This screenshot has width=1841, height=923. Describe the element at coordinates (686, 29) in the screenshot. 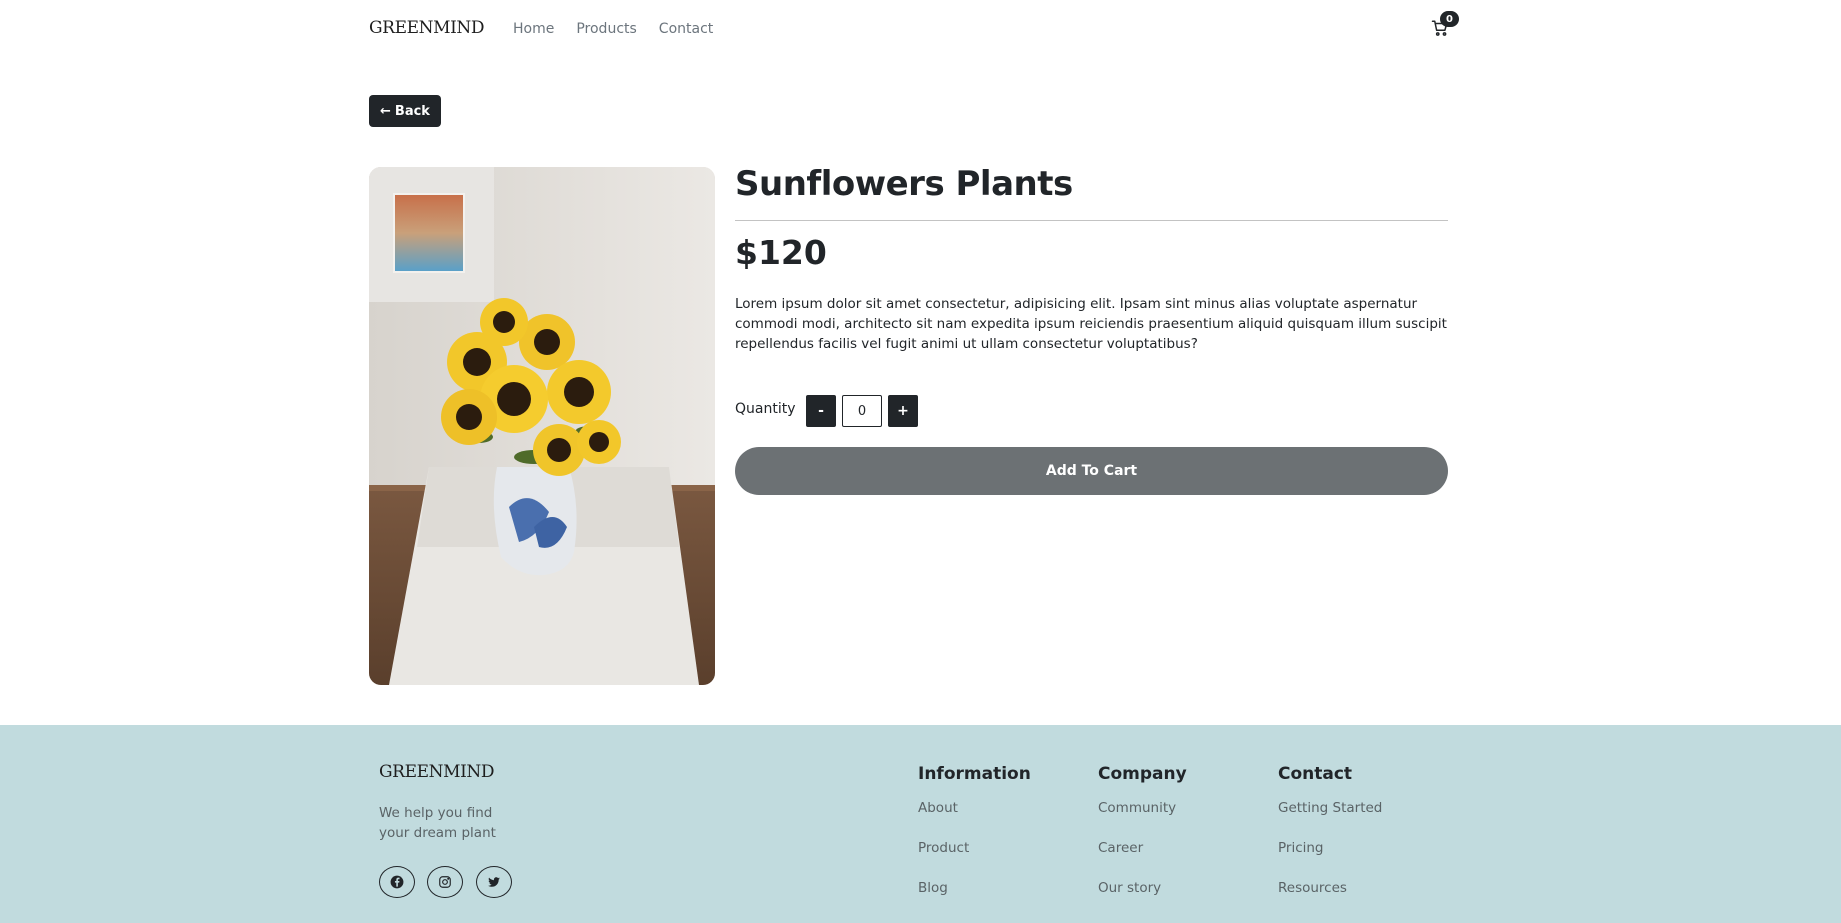

I see `nav-contact-link: Contact` at that location.